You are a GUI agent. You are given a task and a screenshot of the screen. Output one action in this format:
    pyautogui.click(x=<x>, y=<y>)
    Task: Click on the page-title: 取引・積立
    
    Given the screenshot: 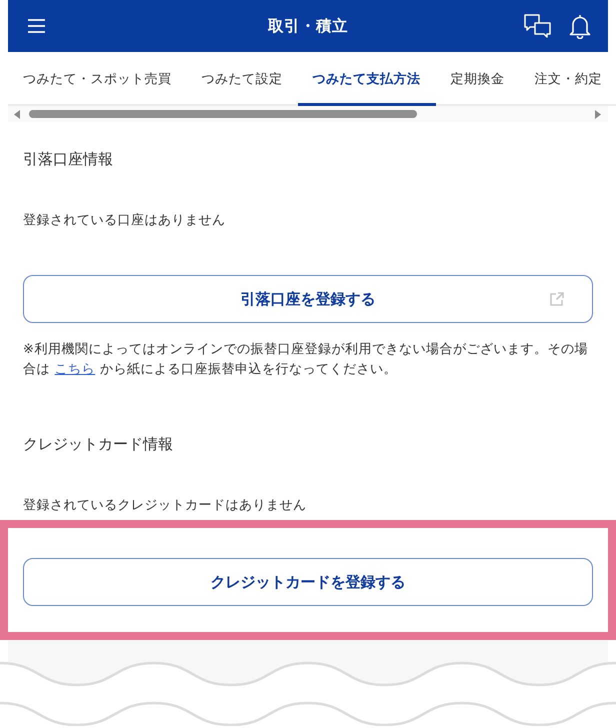 What is the action you would take?
    pyautogui.click(x=308, y=26)
    